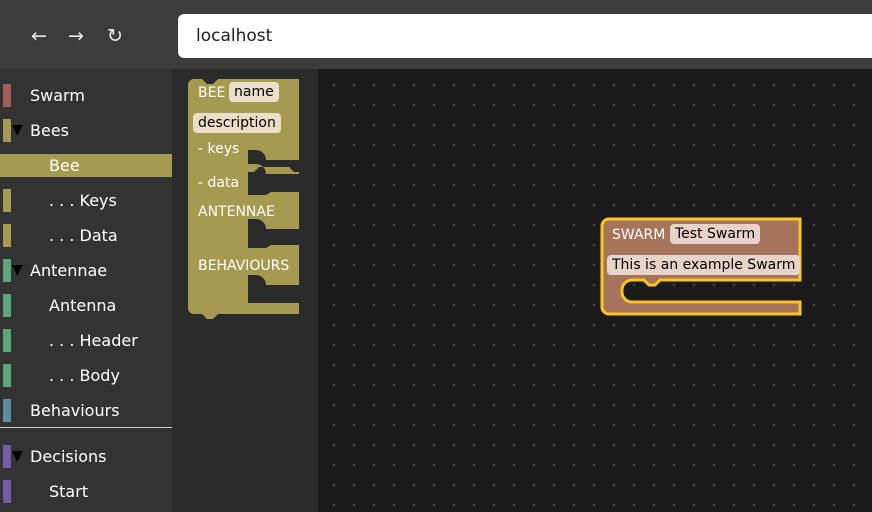 Image resolution: width=872 pixels, height=512 pixels. What do you see at coordinates (715, 234) in the screenshot?
I see `swarm-name-field: Test Swarm` at bounding box center [715, 234].